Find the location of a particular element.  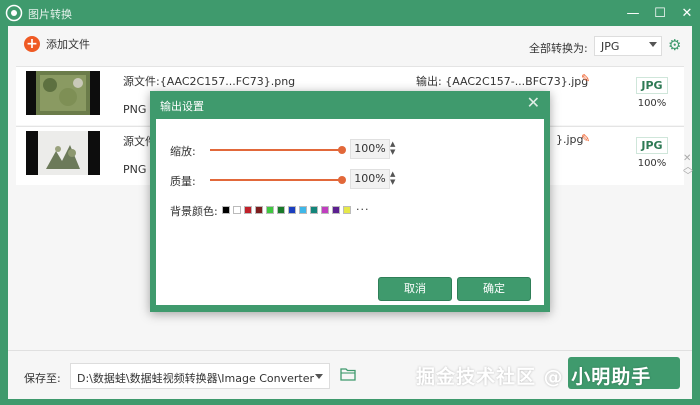

app-logo-icon is located at coordinates (14, 13).